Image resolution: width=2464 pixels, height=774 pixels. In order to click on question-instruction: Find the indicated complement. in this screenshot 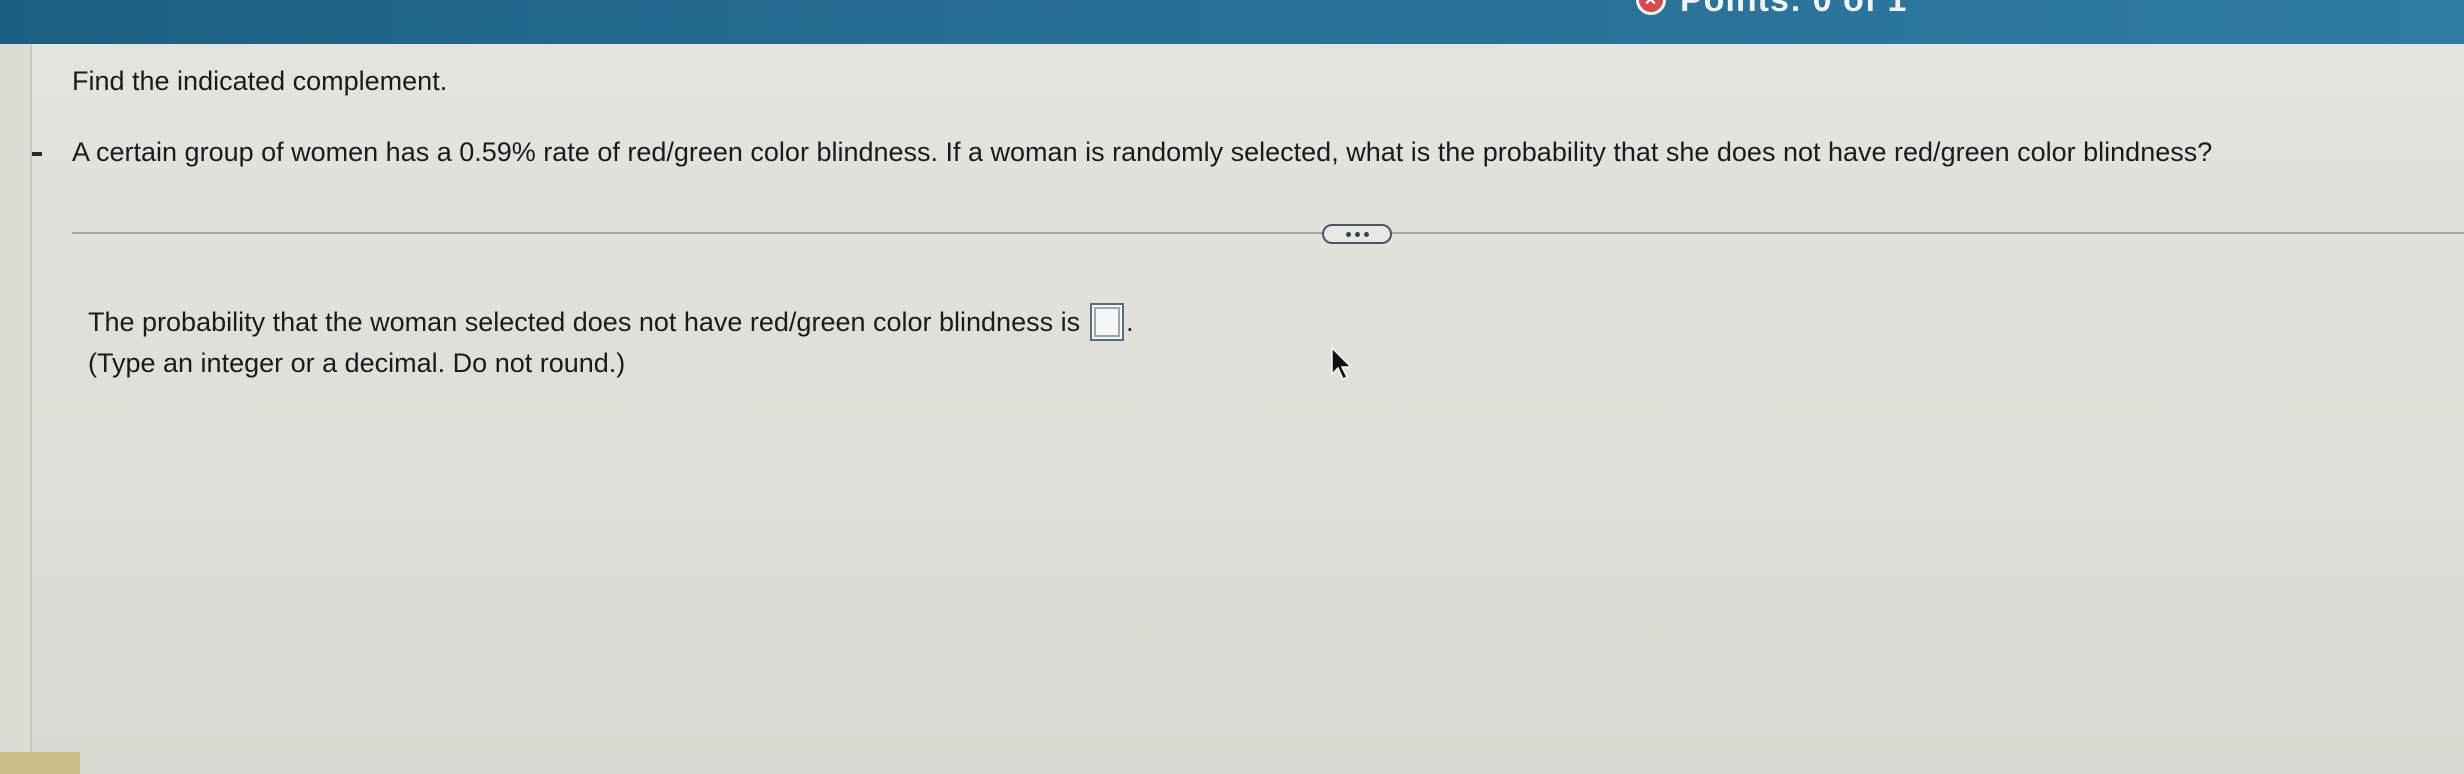, I will do `click(260, 81)`.